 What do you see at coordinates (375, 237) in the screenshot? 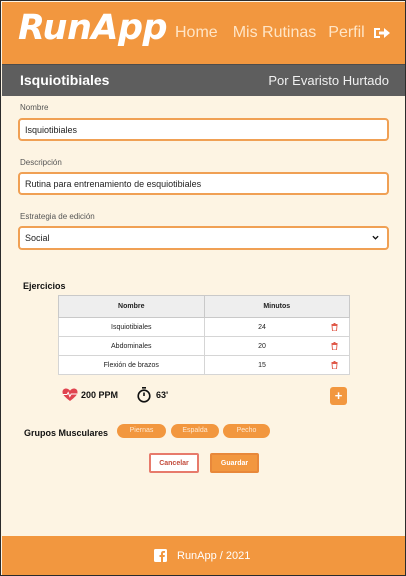
I see `chevron-down-icon` at bounding box center [375, 237].